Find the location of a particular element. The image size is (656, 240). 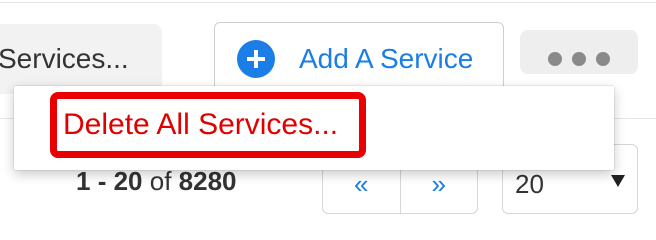

more-actions-button is located at coordinates (579, 52).